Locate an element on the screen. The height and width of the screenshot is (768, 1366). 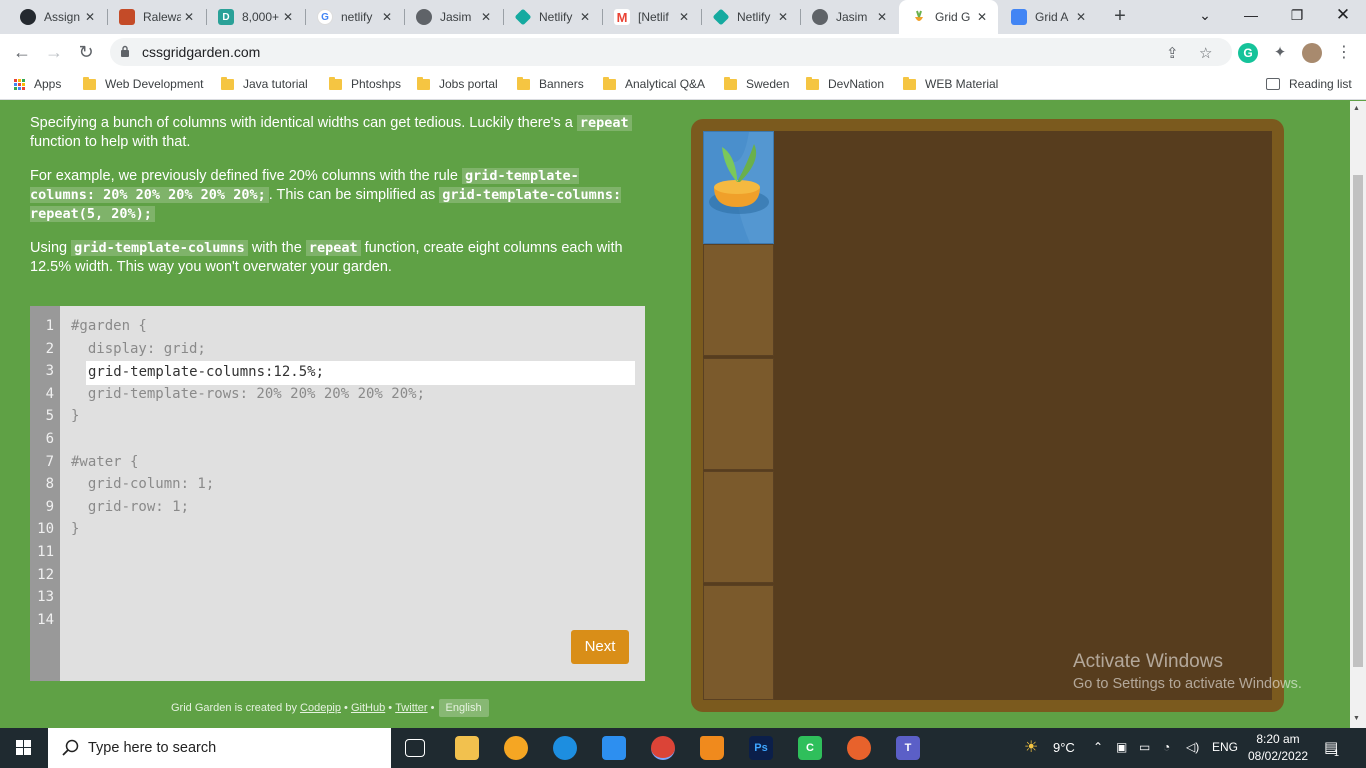
bookmark-folder: Web Development is located at coordinates (143, 83).